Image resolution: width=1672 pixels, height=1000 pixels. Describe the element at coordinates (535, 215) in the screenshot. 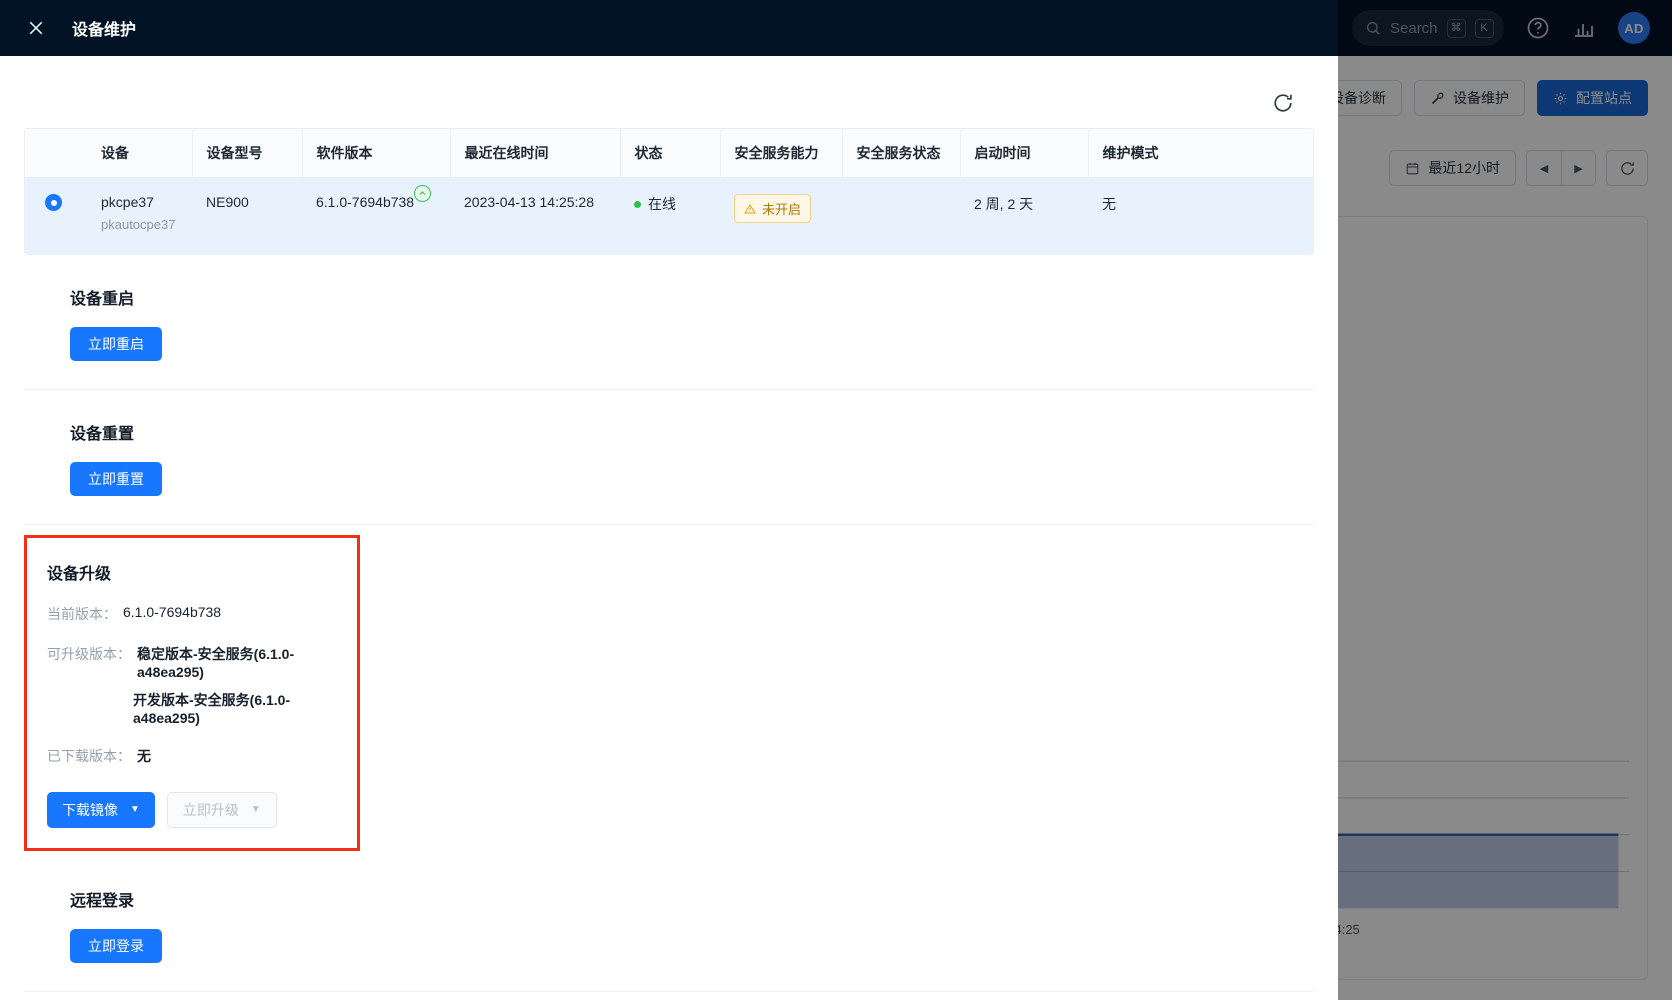

I see `cell-last-online: 2023-04-13 14:25:28` at that location.